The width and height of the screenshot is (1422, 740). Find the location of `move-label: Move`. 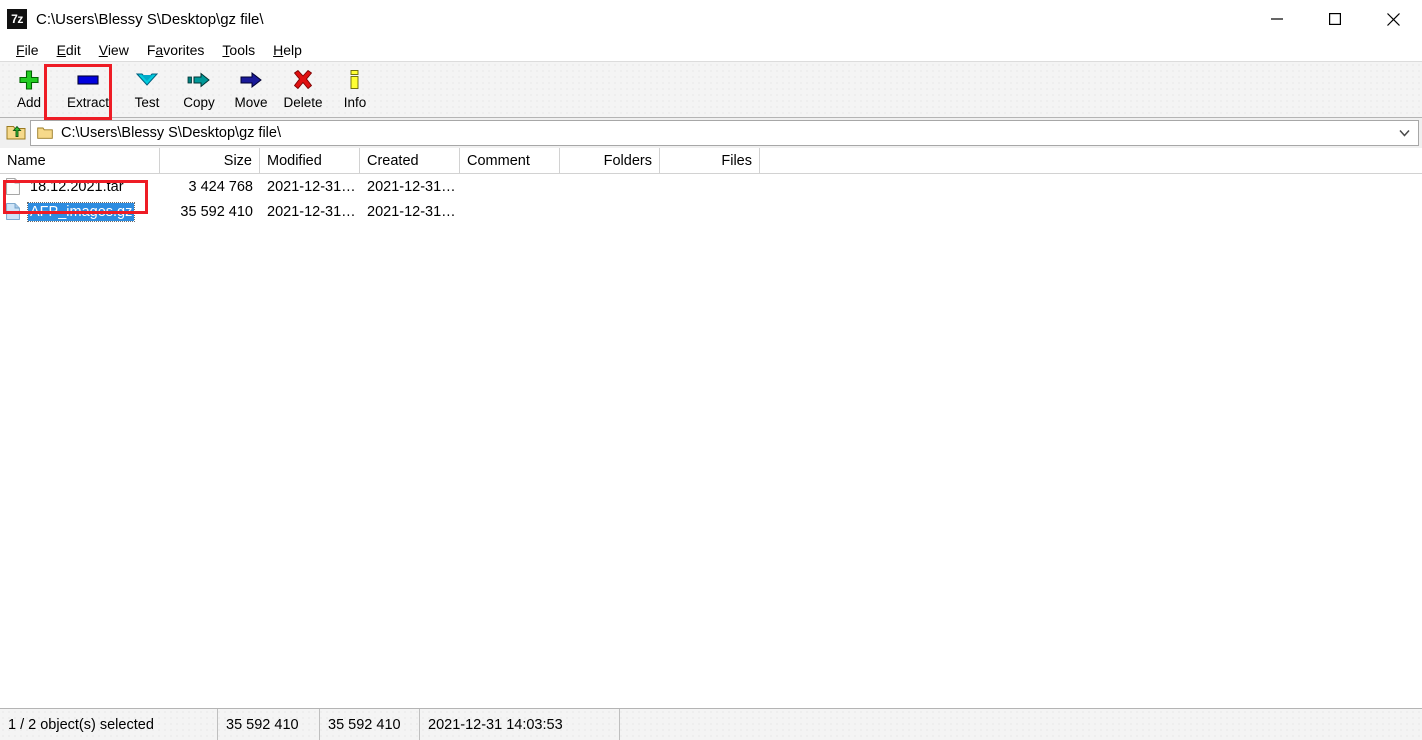

move-label: Move is located at coordinates (251, 102).